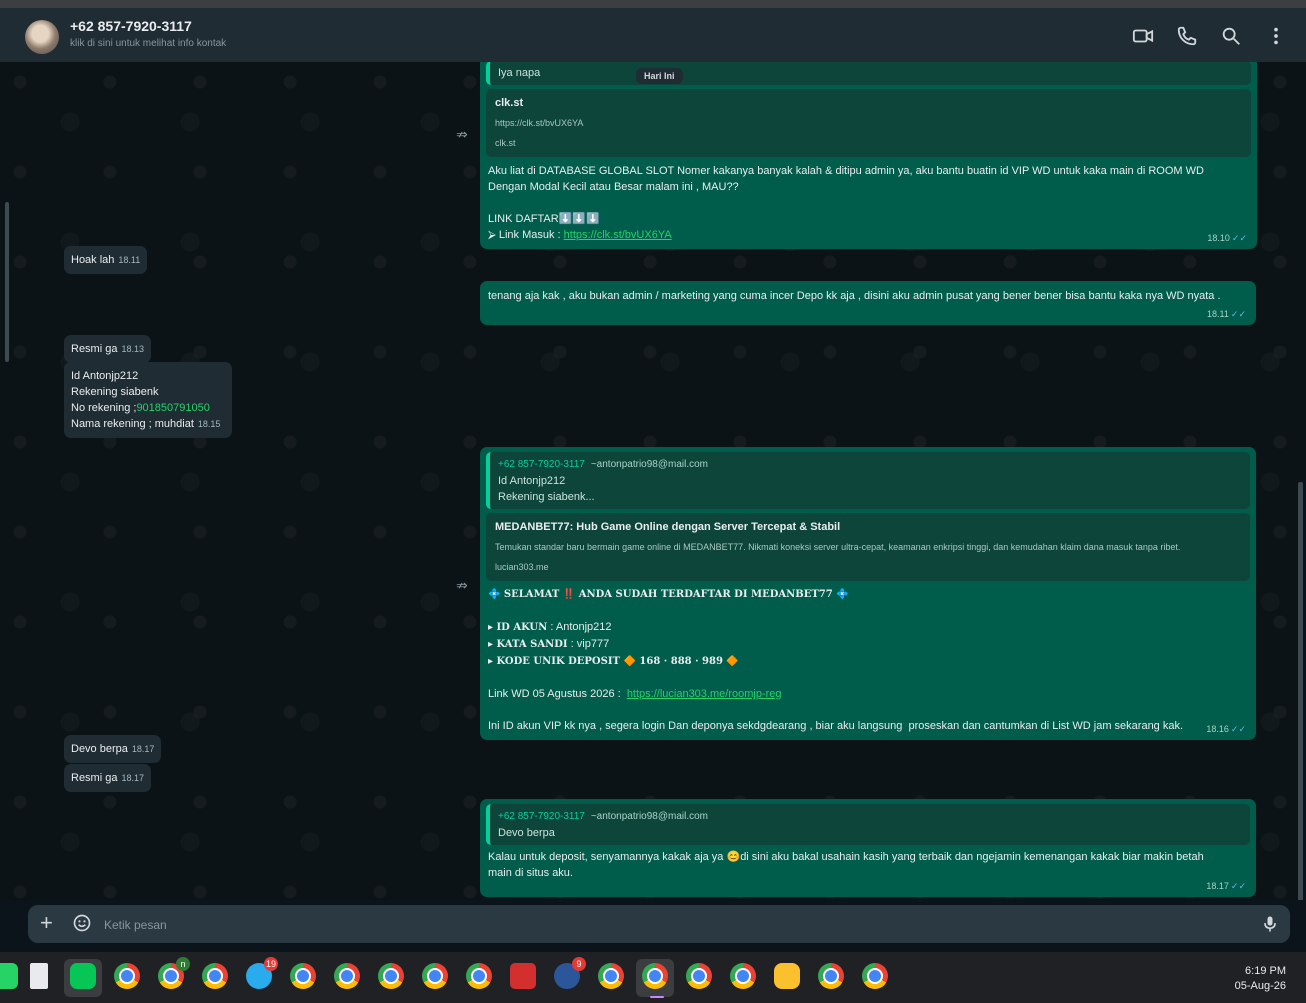 The width and height of the screenshot is (1306, 1003). I want to click on chrome-app-icon: n, so click(174, 973).